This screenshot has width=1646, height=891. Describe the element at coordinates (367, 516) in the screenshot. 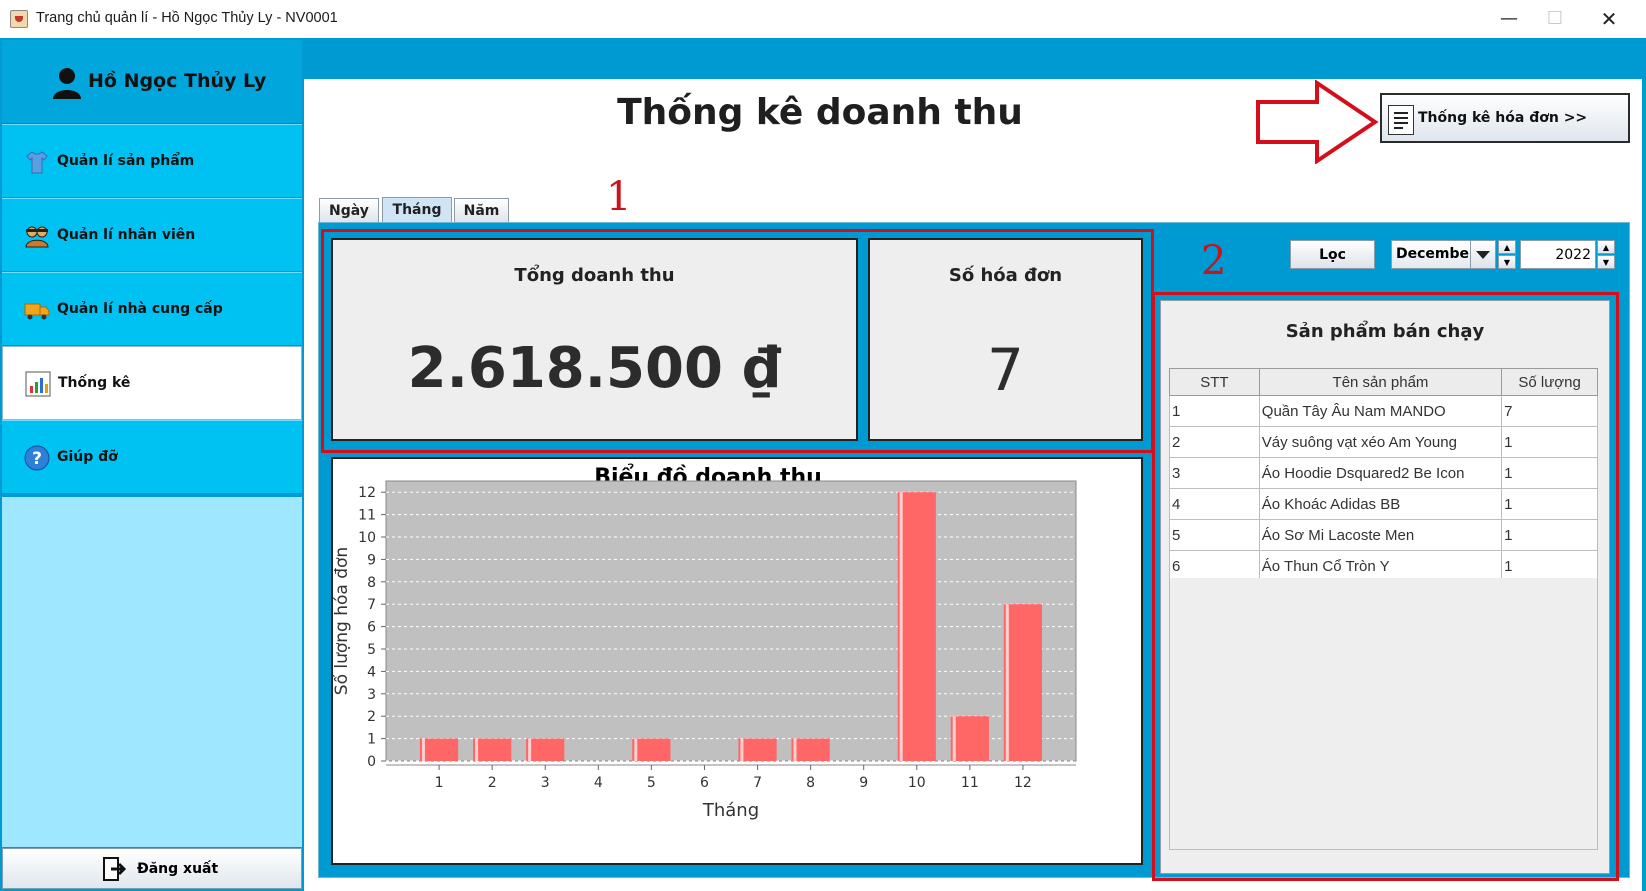

I see `y-tick-label: 11` at that location.